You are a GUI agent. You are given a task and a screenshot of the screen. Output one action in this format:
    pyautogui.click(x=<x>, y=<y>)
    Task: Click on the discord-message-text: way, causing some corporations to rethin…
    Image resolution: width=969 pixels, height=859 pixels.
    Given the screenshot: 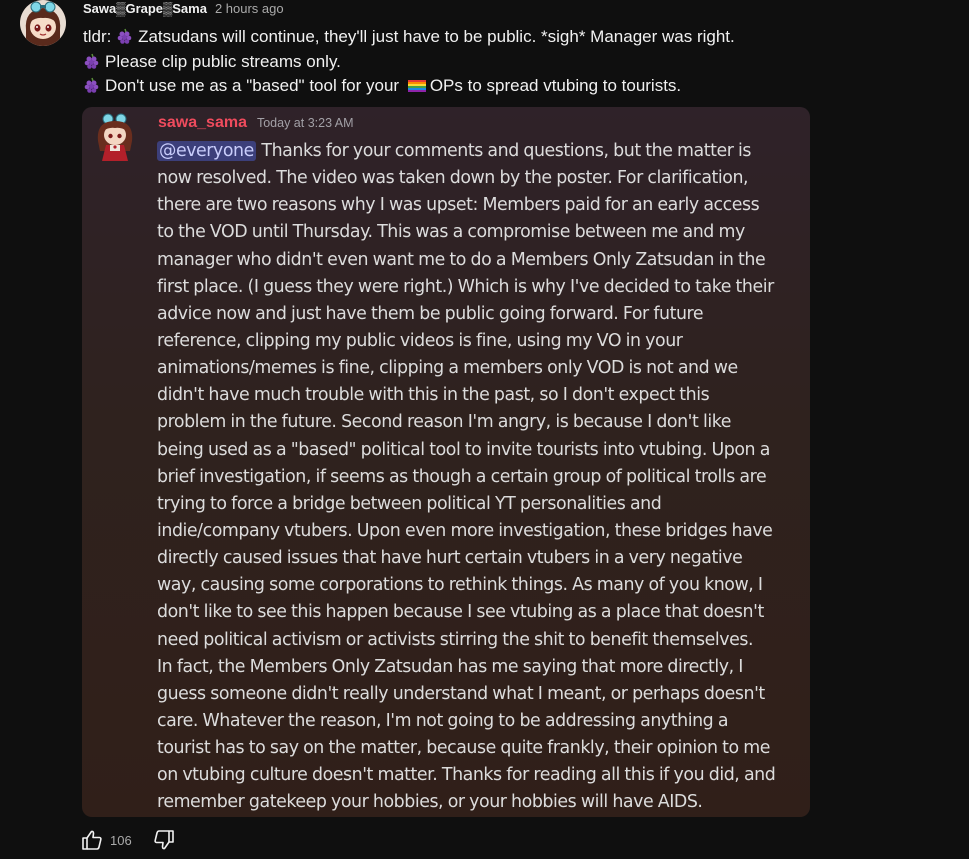 What is the action you would take?
    pyautogui.click(x=460, y=585)
    